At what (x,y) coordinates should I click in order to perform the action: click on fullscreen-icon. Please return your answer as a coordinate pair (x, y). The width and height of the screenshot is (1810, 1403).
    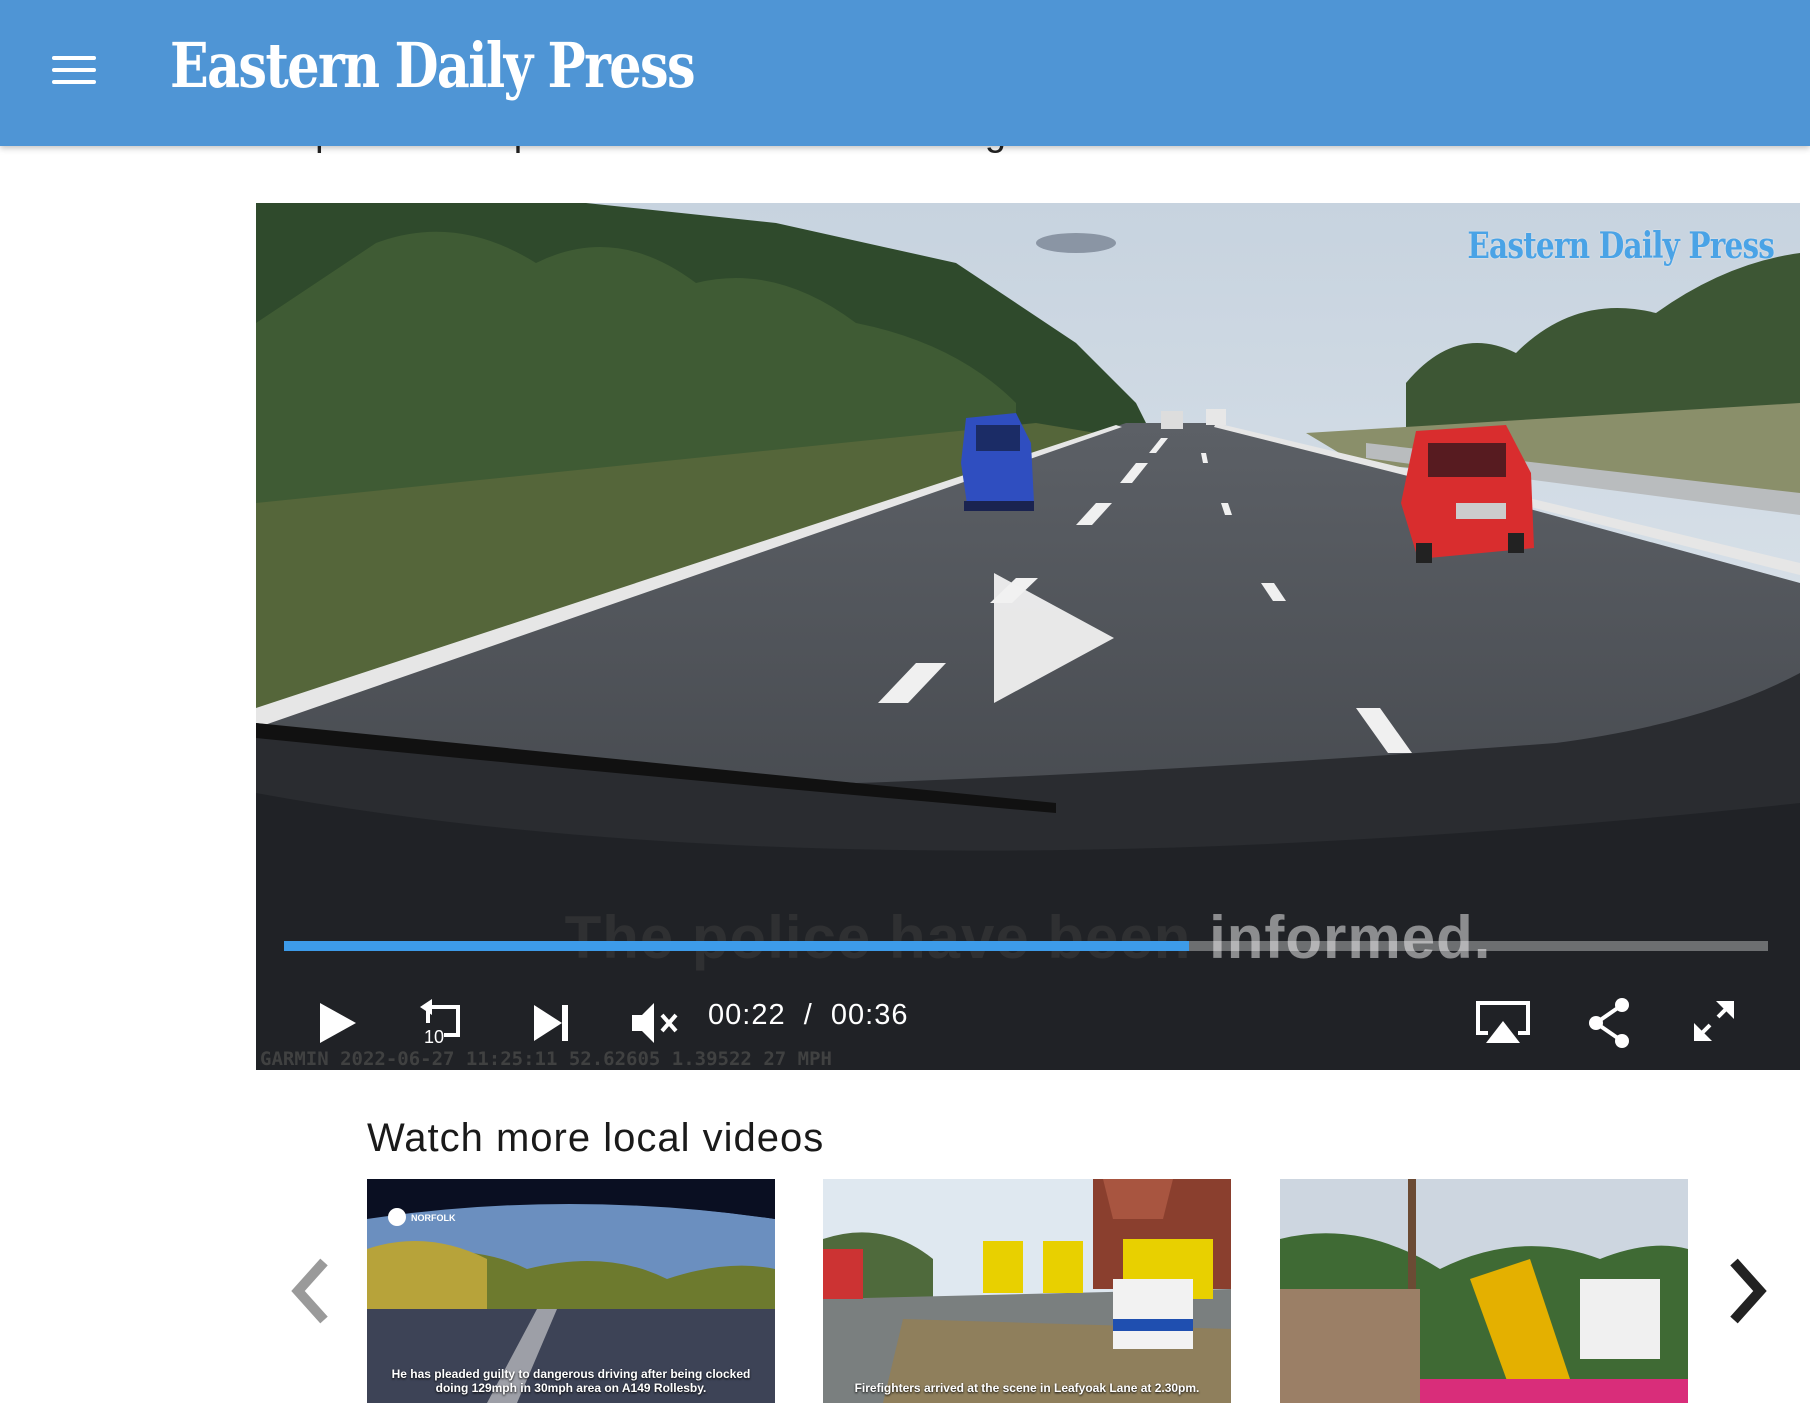
    Looking at the image, I should click on (1714, 1023).